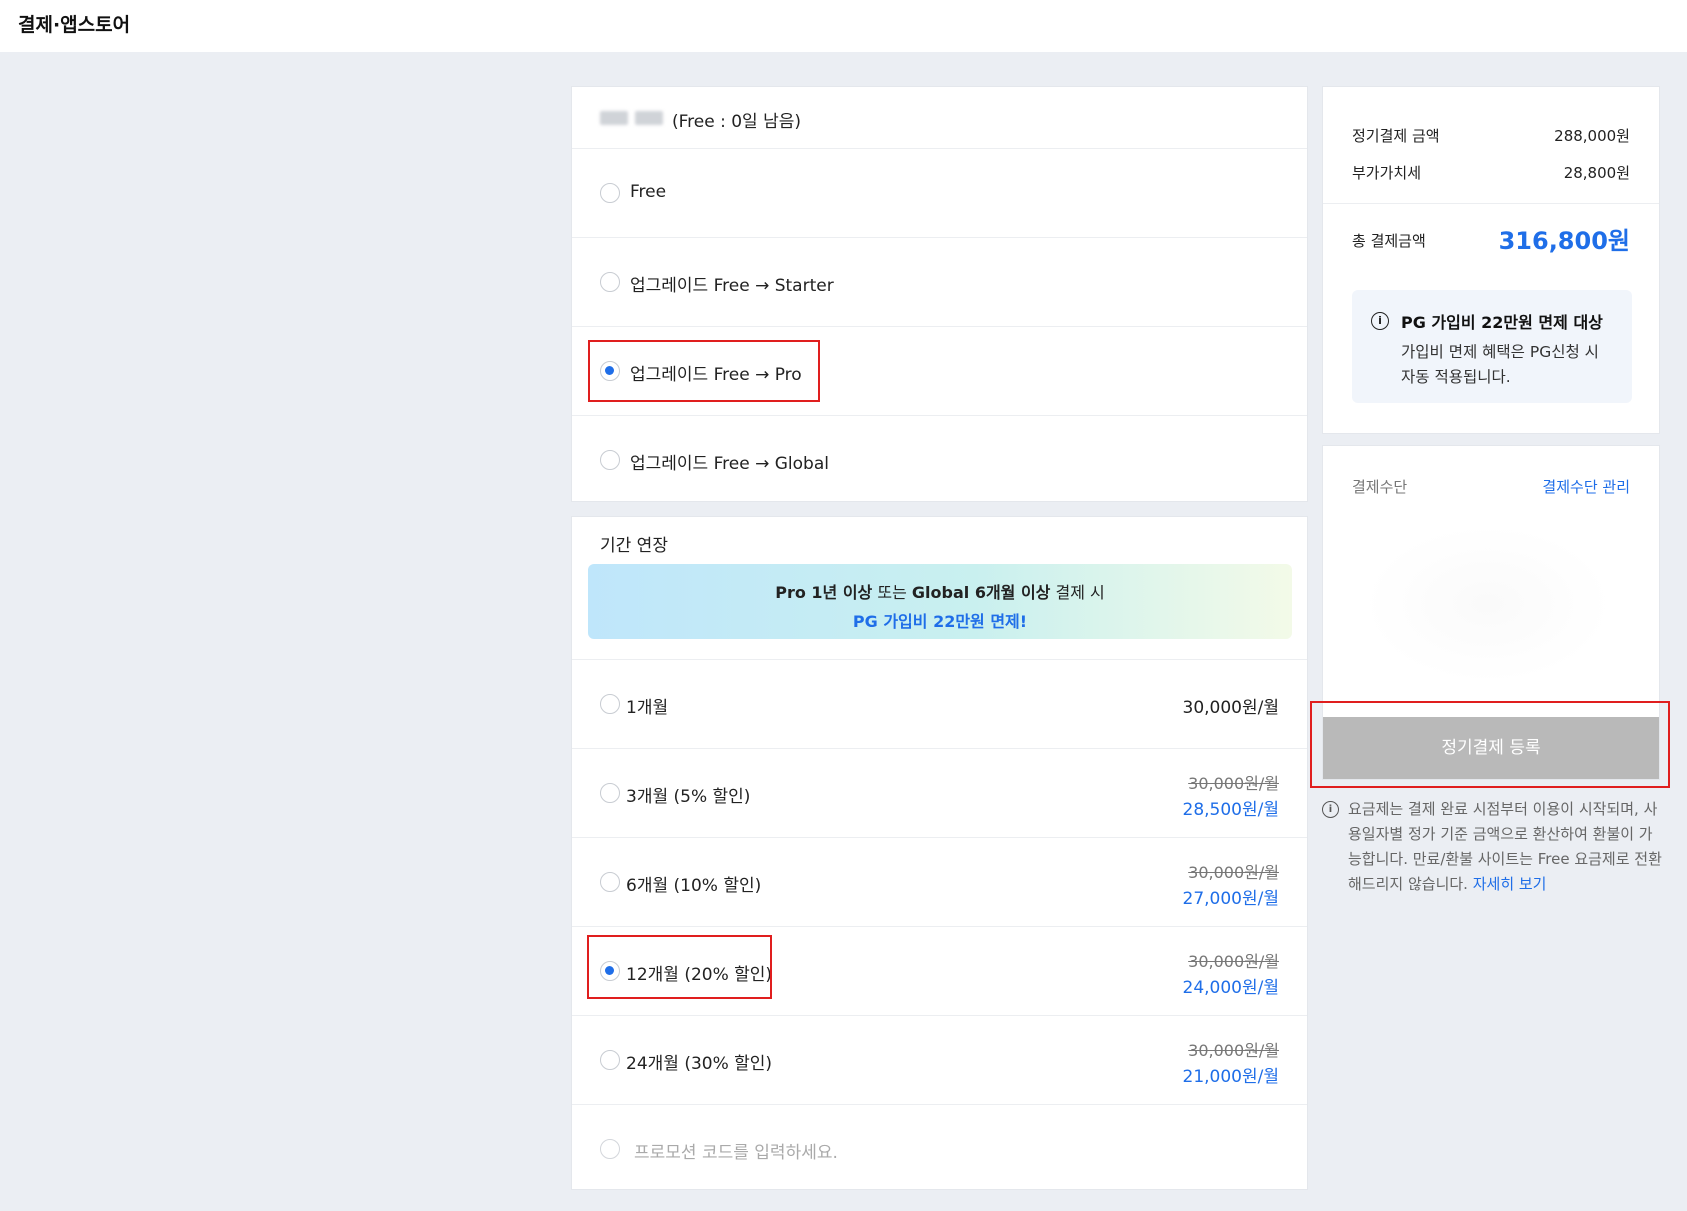 This screenshot has width=1687, height=1211. What do you see at coordinates (694, 886) in the screenshot?
I see `period-label: 6개월 (10% 할인)` at bounding box center [694, 886].